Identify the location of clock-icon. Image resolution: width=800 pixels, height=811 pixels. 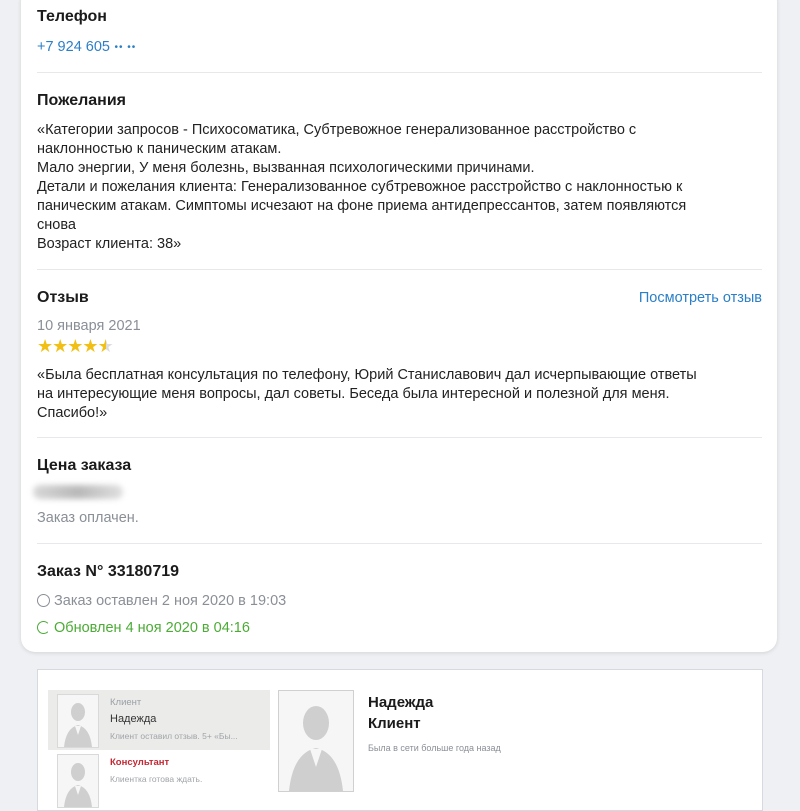
(43, 600).